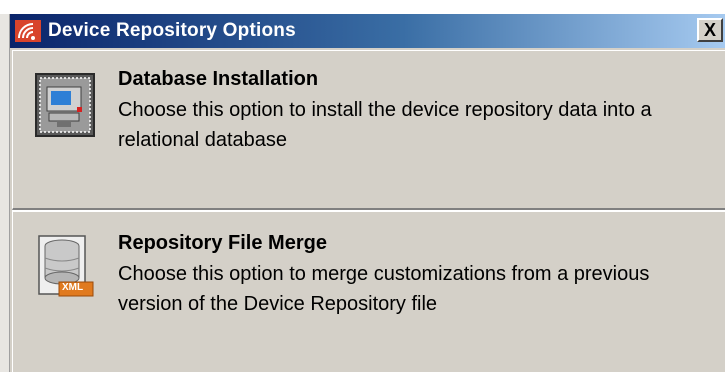 The image size is (725, 372). Describe the element at coordinates (28, 31) in the screenshot. I see `app-signal-icon` at that location.